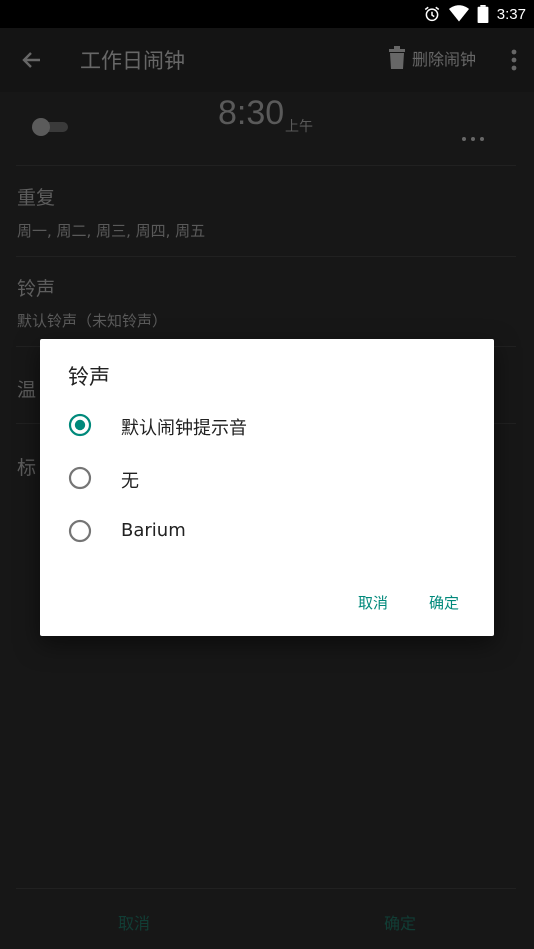  Describe the element at coordinates (268, 531) in the screenshot. I see `ringtone-option-barium: Barium` at that location.